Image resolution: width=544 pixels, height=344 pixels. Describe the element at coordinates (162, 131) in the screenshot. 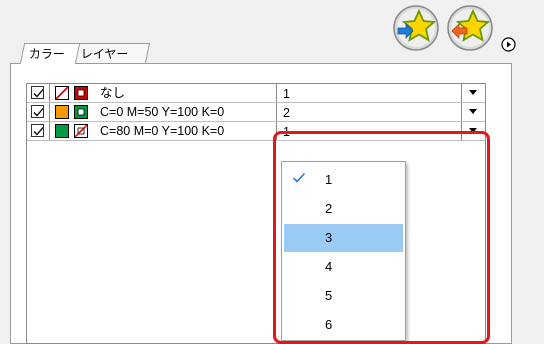

I see `swatch-name: C=80 M=0 Y=100 K=0` at that location.